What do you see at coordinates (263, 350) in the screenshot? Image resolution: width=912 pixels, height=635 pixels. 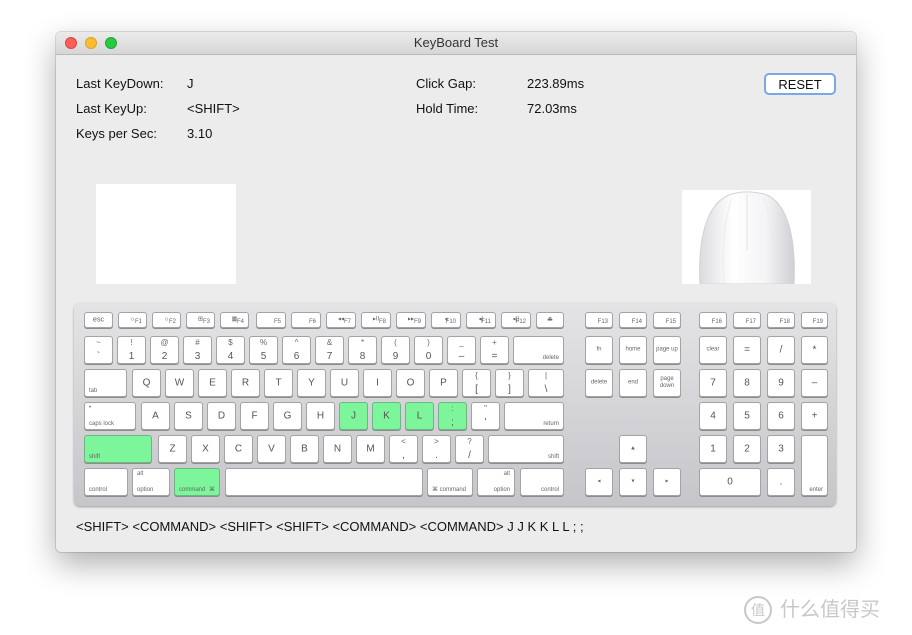 I see `key-5: % 5` at bounding box center [263, 350].